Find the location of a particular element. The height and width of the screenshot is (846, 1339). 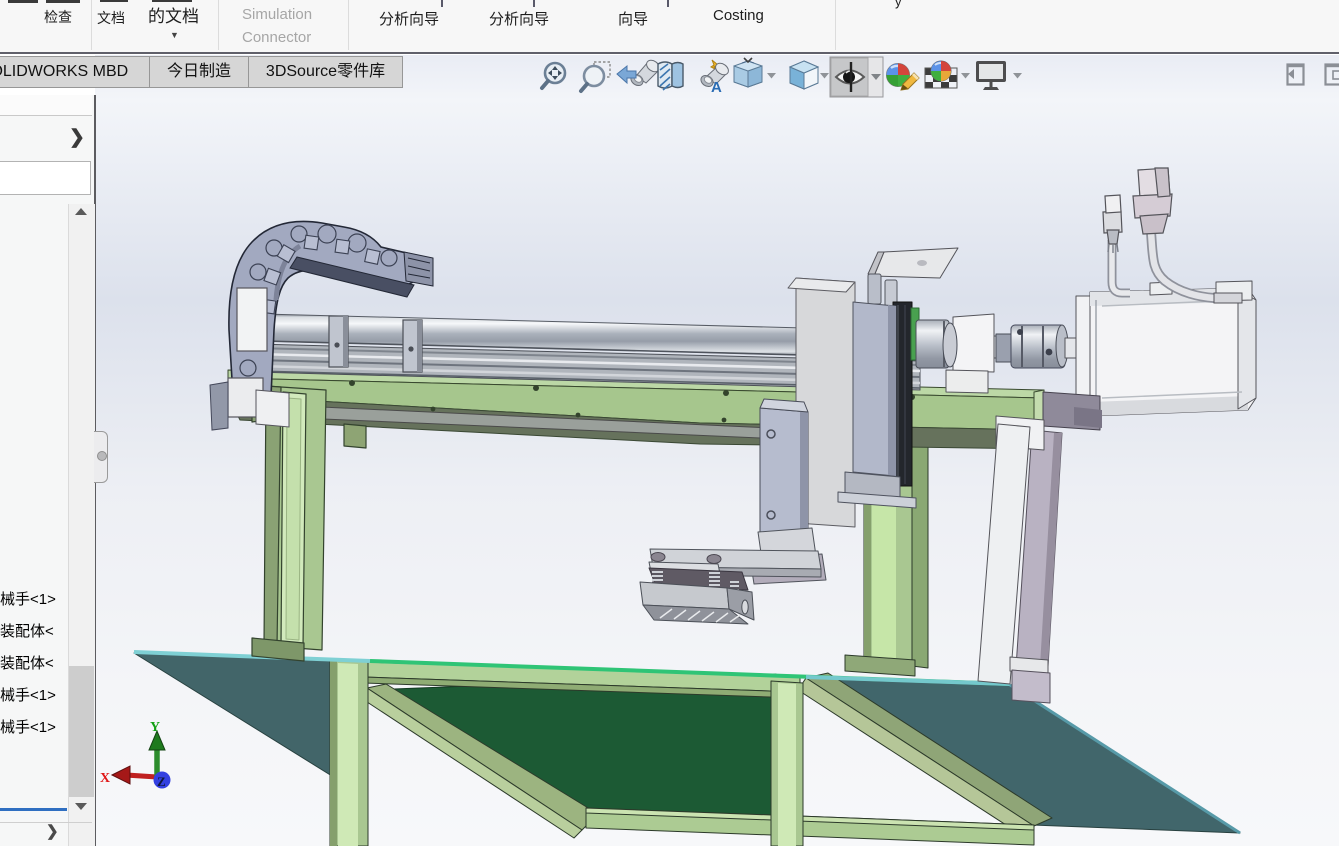

svg-text: Y is located at coordinates (155, 727).